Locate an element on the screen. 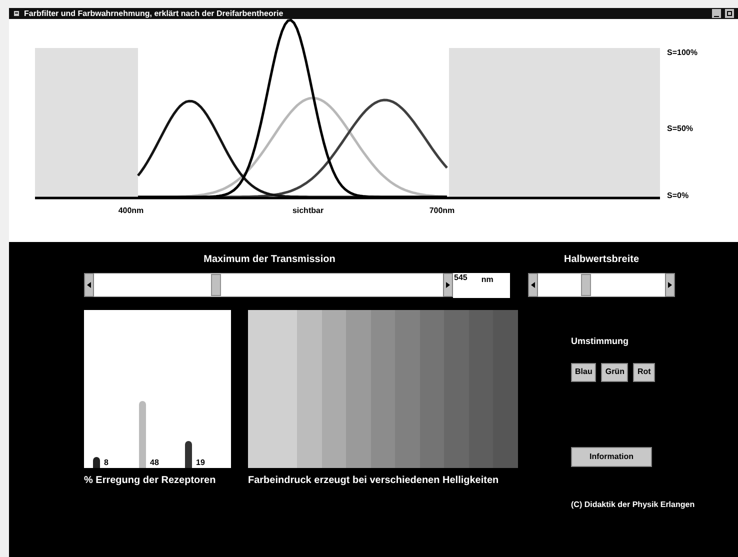  axis-label: sichtbar is located at coordinates (308, 210).